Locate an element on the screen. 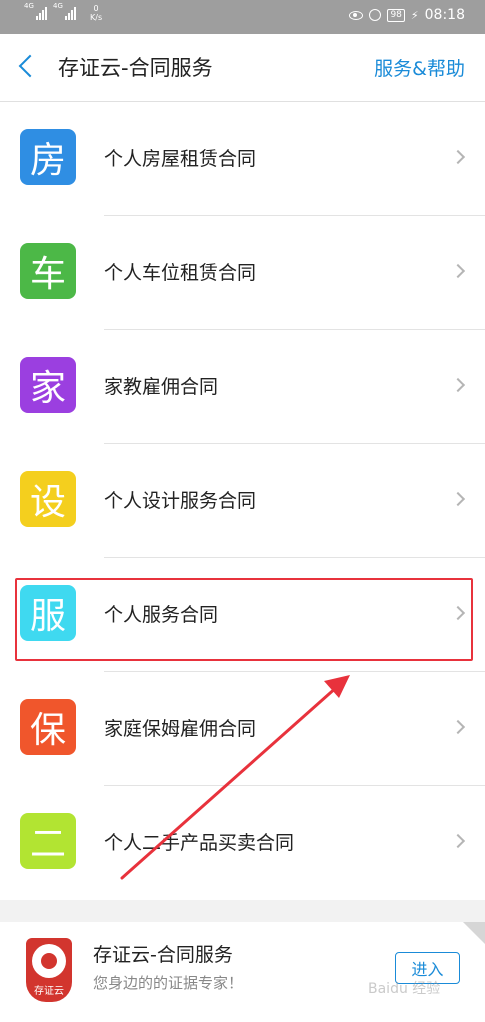  list-item-label: 家庭保姆雇佣合同 is located at coordinates (180, 729).